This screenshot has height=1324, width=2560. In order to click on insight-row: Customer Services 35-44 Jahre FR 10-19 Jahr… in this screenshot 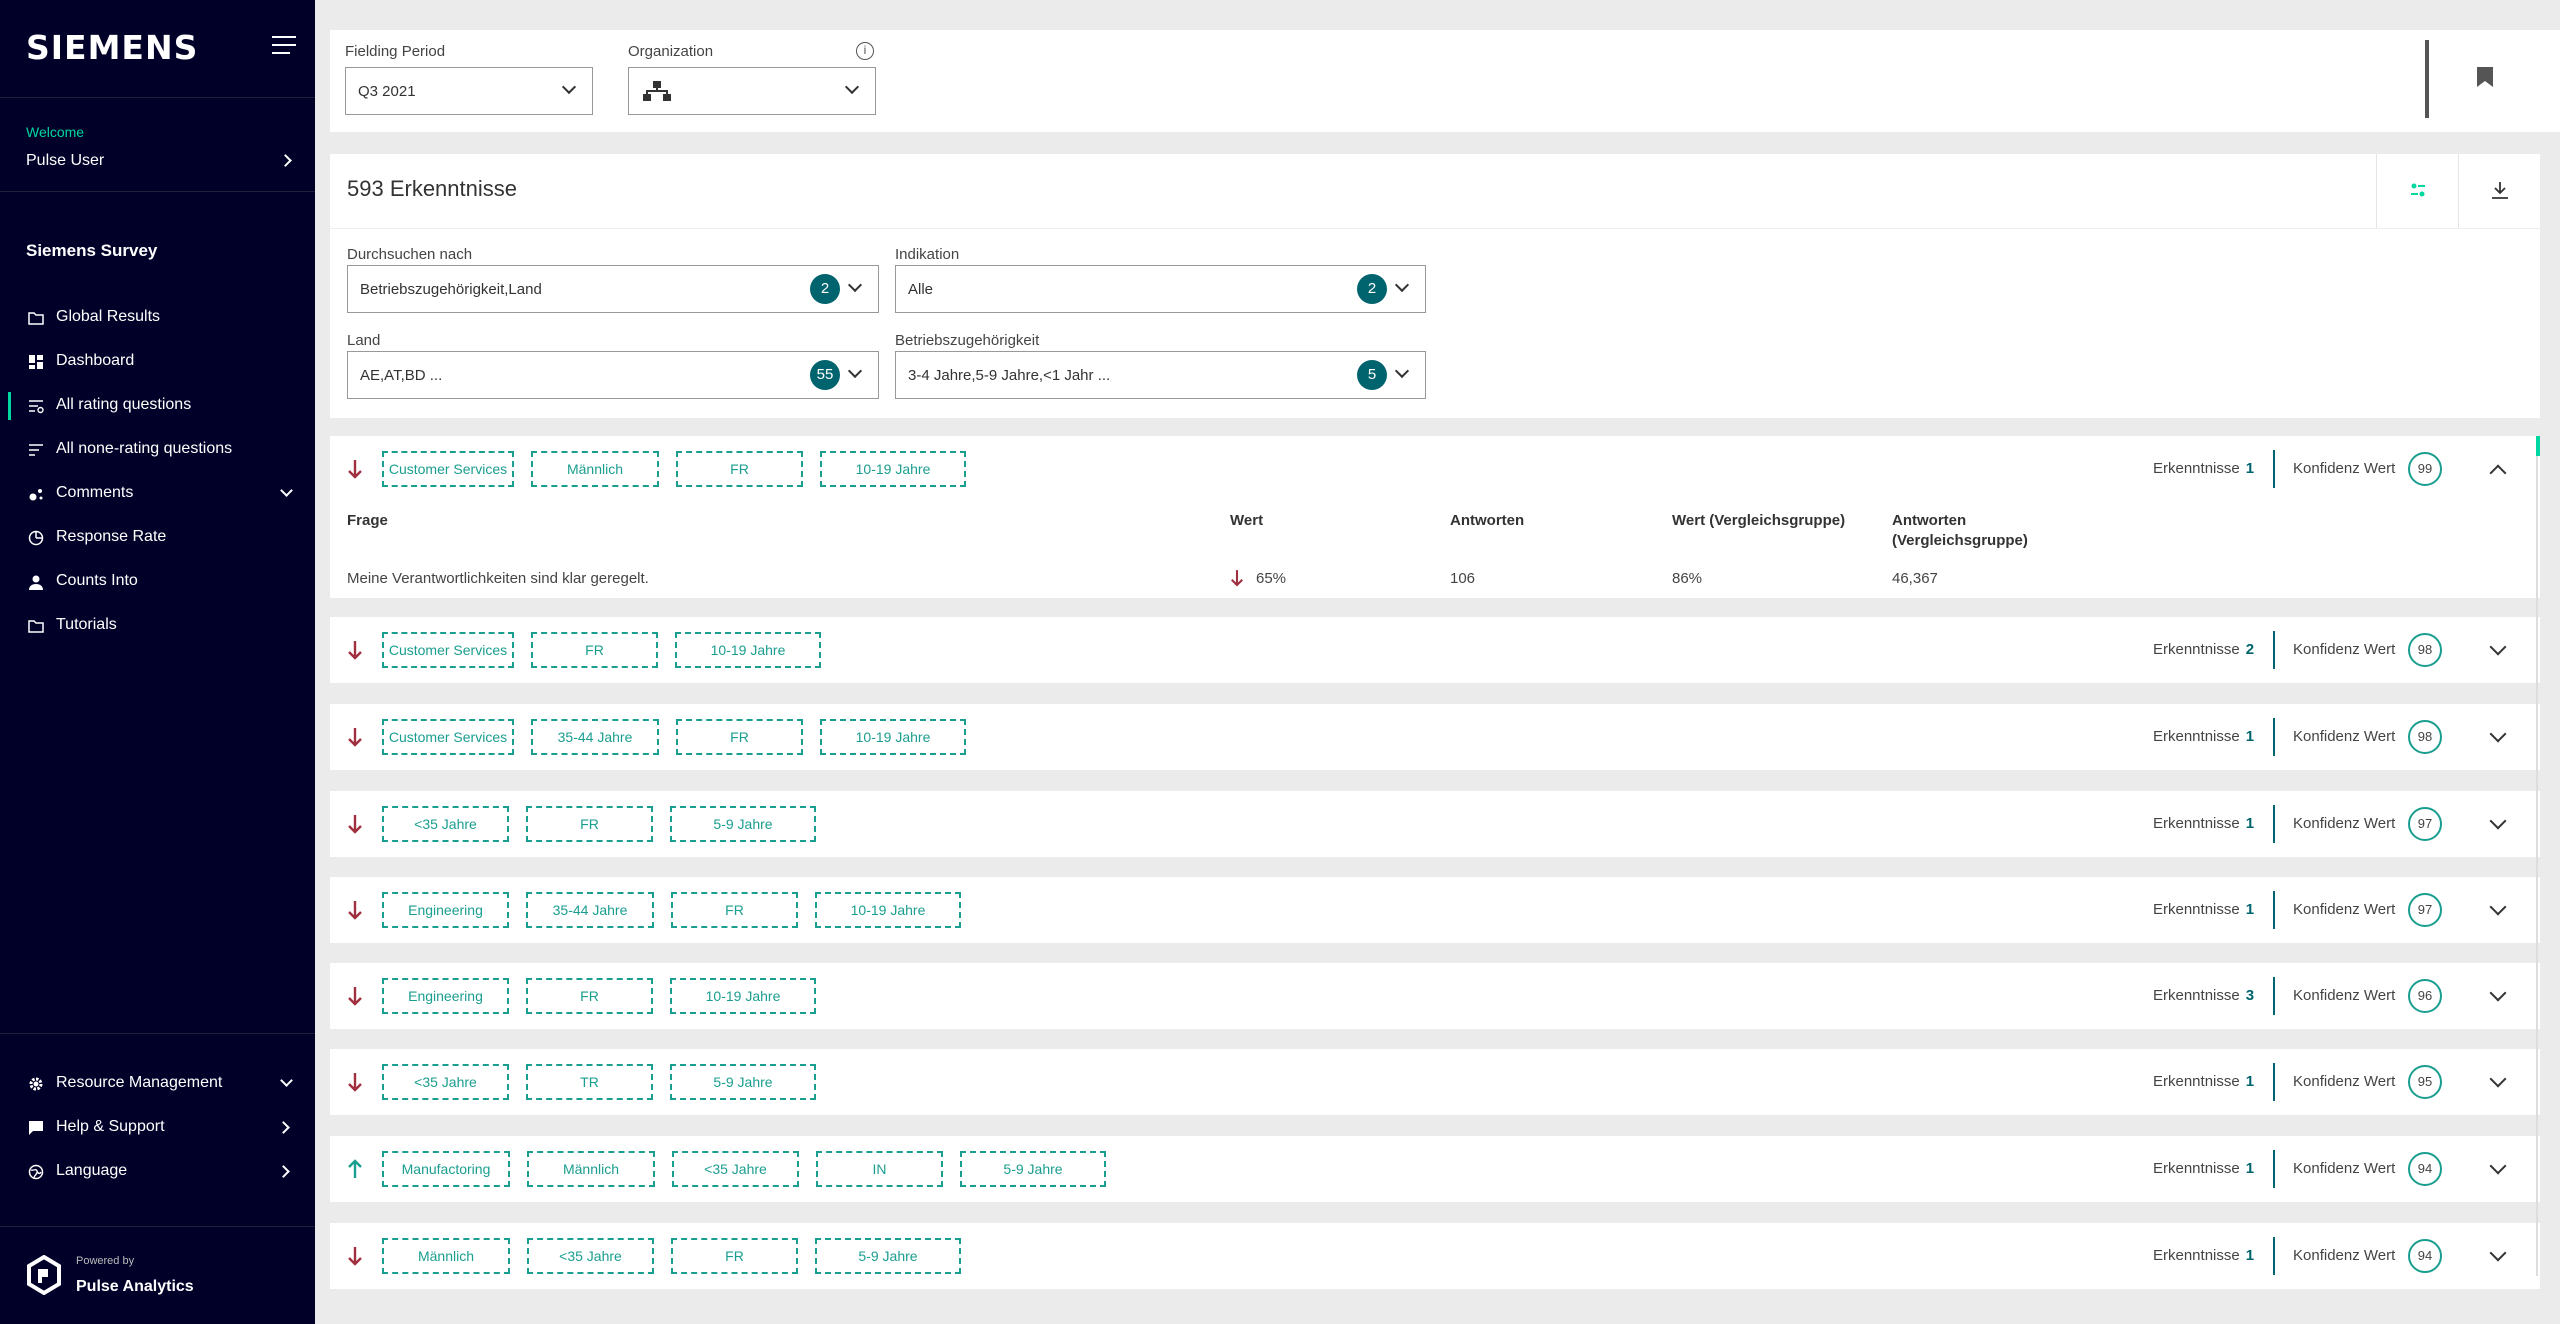, I will do `click(1435, 737)`.